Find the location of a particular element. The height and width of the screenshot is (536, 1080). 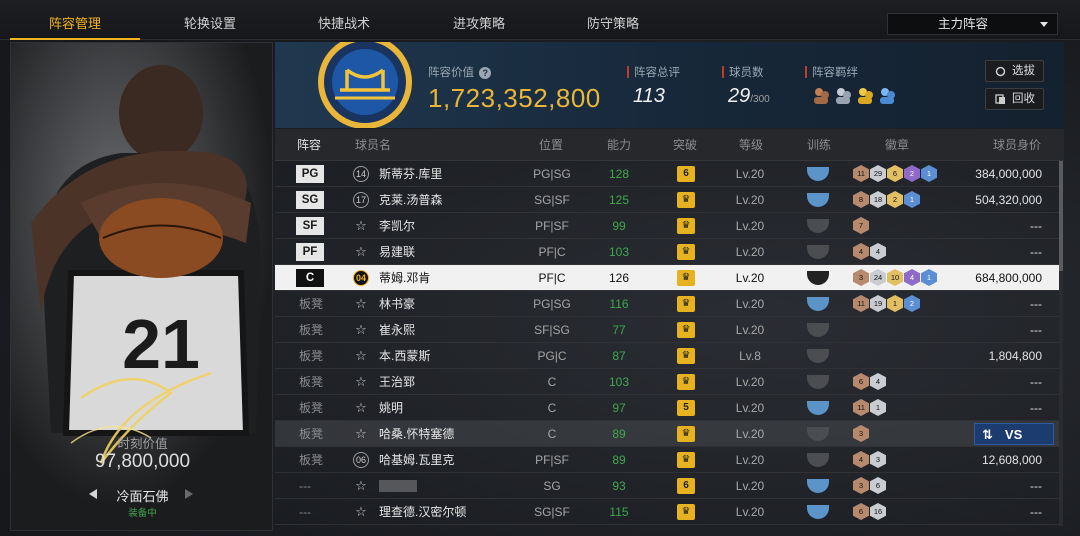

table-row: SG 17 克莱.汤普森 SG|SF 125 ♛ Lv.20 8 18 2 1 504,320,000 is located at coordinates (667, 200).